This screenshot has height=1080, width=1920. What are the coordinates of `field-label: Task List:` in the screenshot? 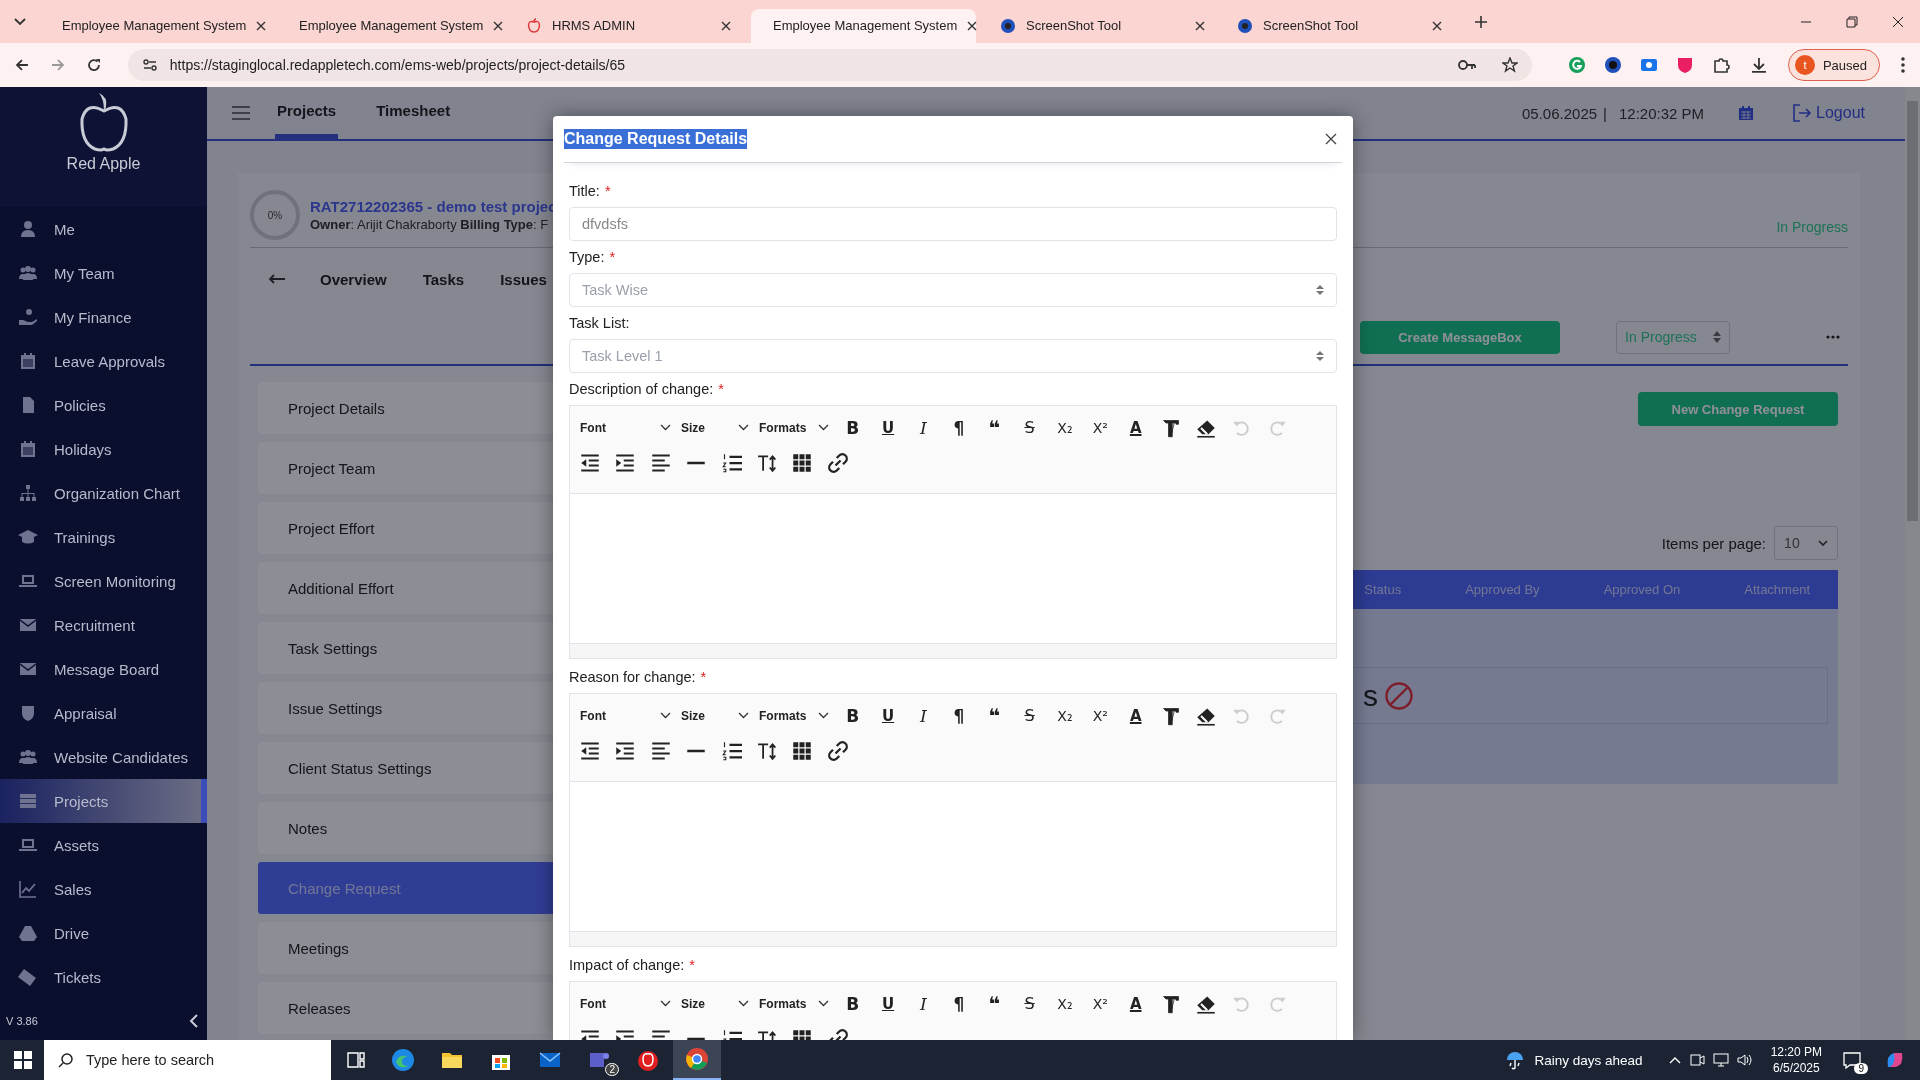 It's located at (599, 323).